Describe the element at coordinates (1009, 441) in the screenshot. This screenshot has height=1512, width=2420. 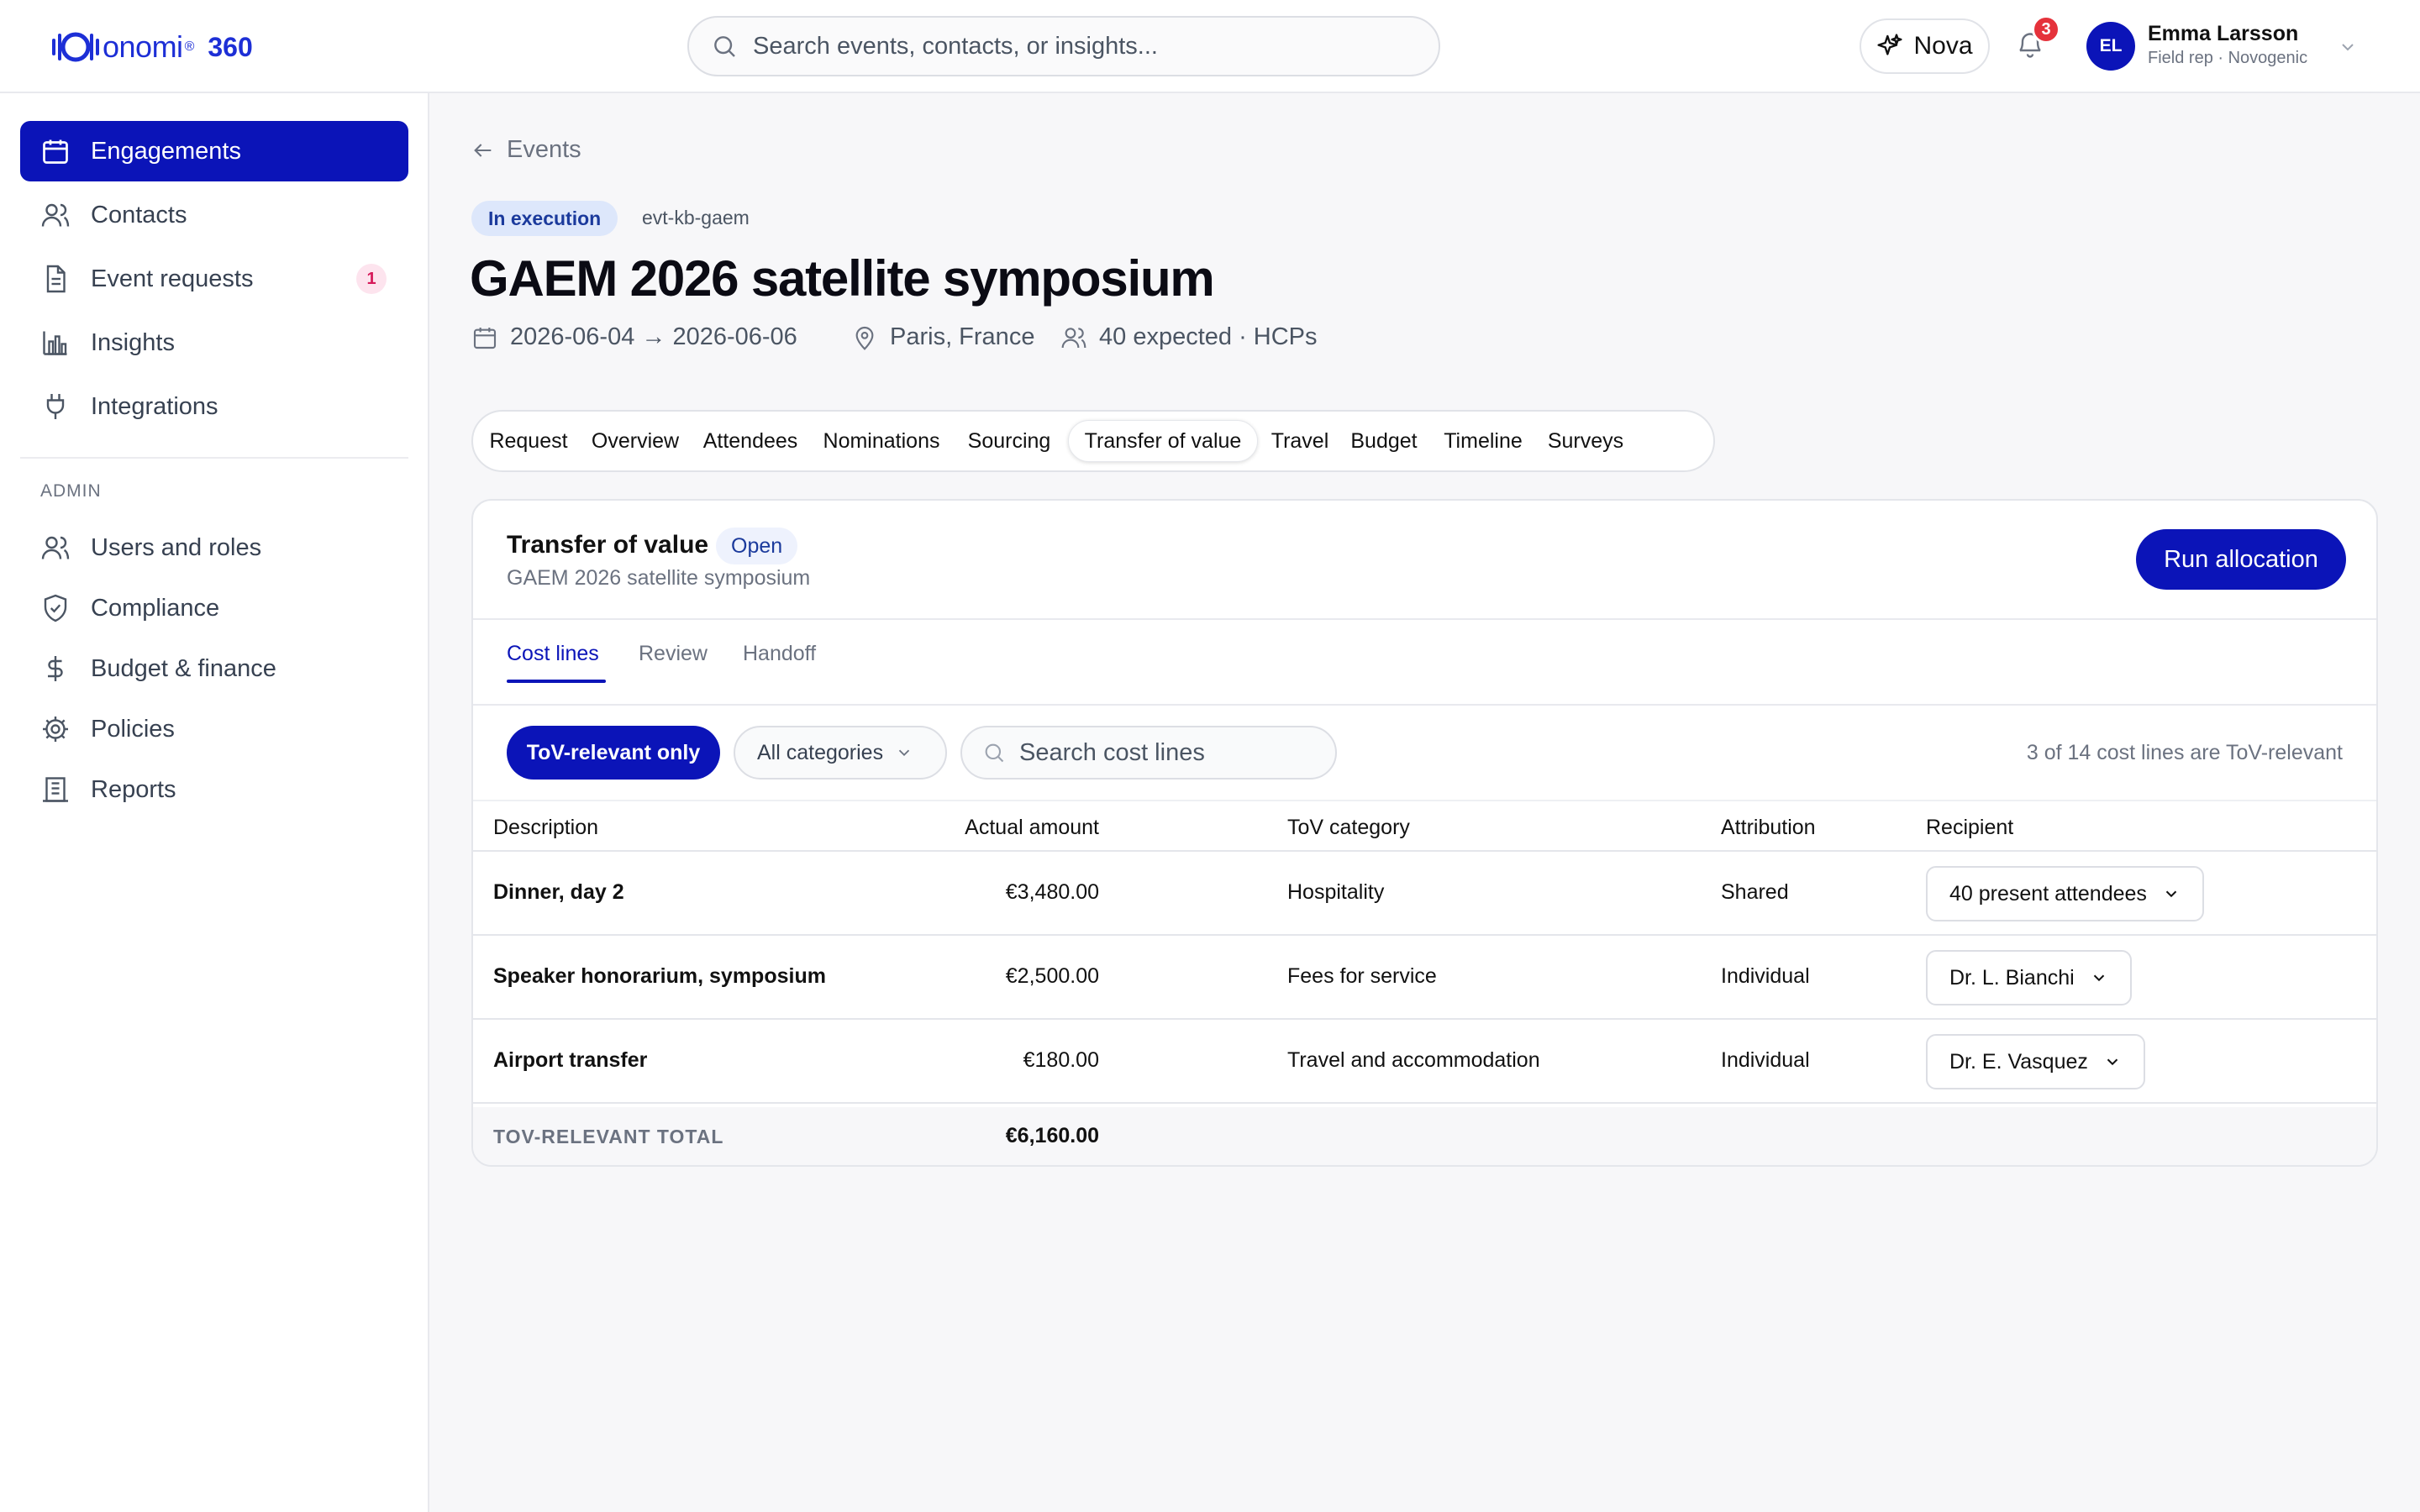
I see `tab-sourcing: Sourcing` at that location.